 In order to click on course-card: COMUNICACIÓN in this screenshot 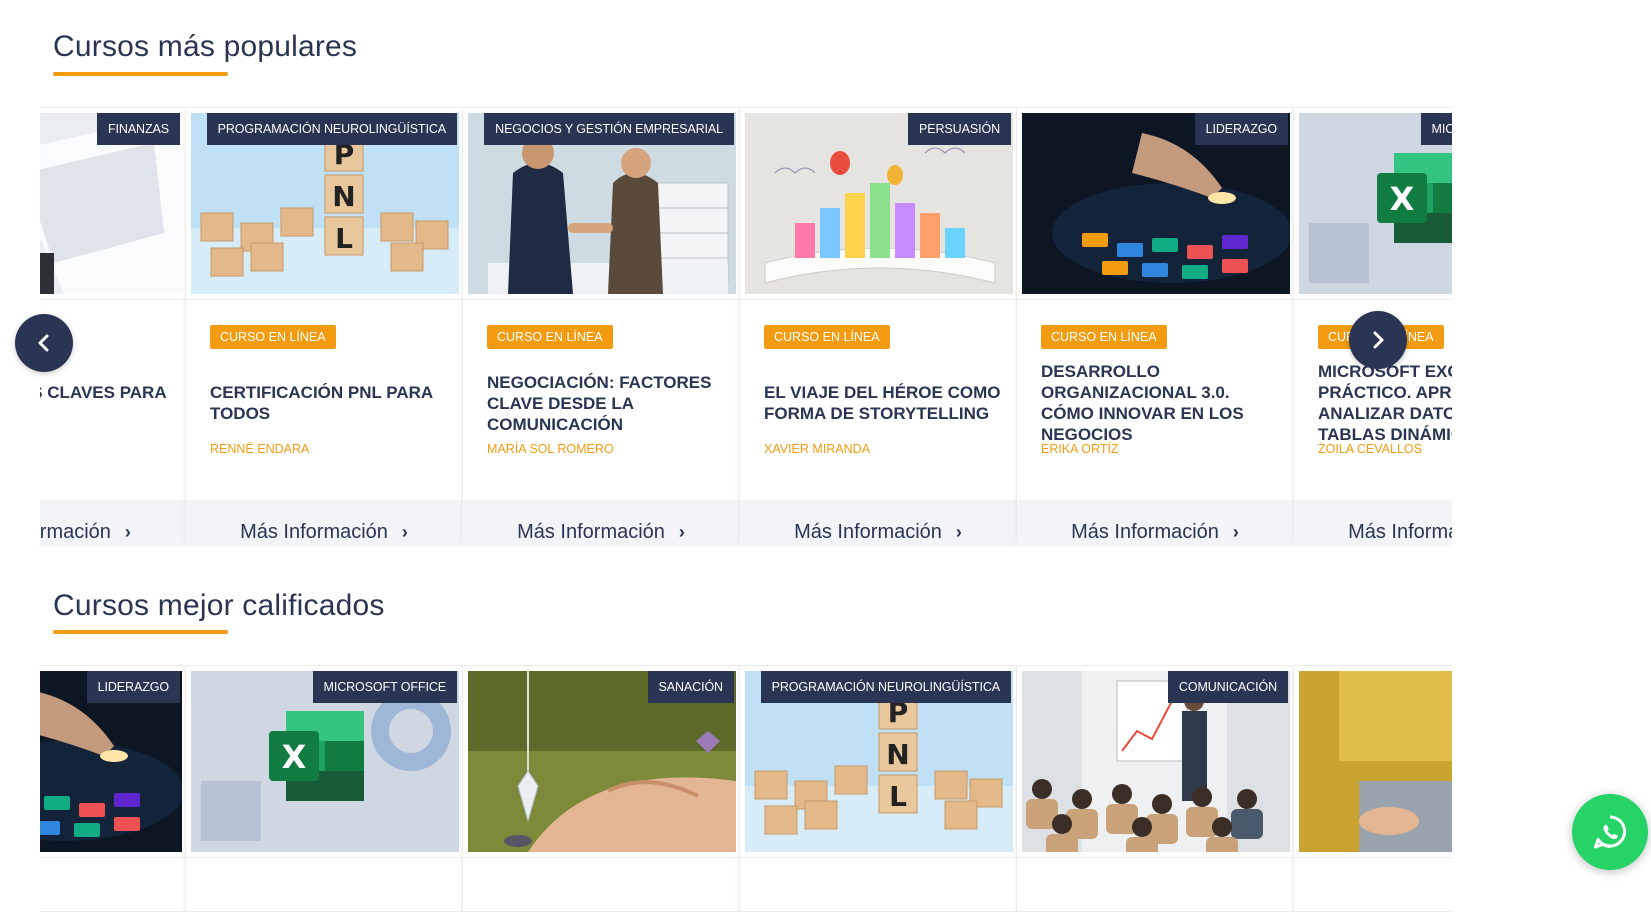, I will do `click(1155, 788)`.